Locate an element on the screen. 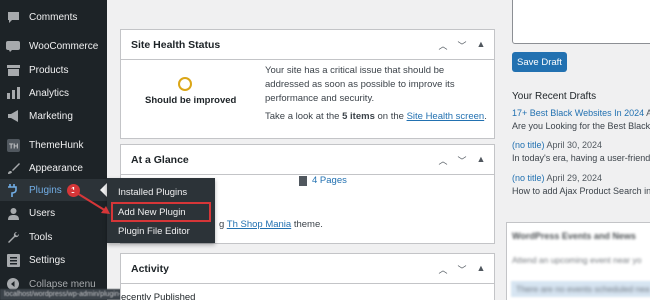 Image resolution: width=650 pixels, height=300 pixels. sidebar-item-analytics: Analytics is located at coordinates (53, 93).